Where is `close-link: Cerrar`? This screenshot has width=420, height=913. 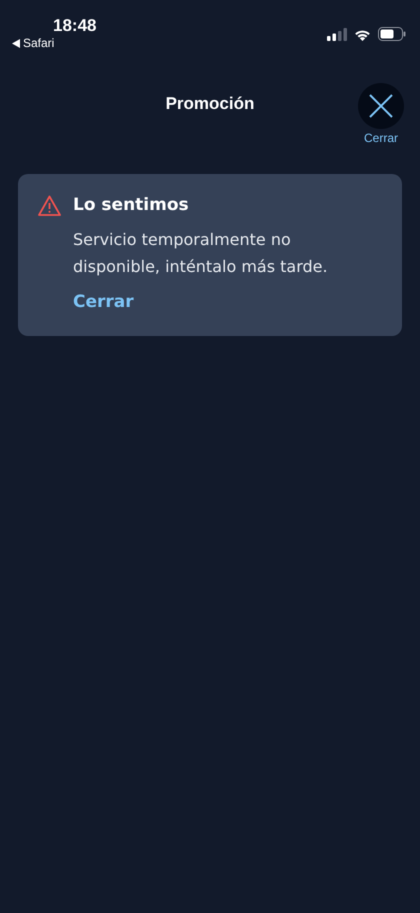 close-link: Cerrar is located at coordinates (103, 302).